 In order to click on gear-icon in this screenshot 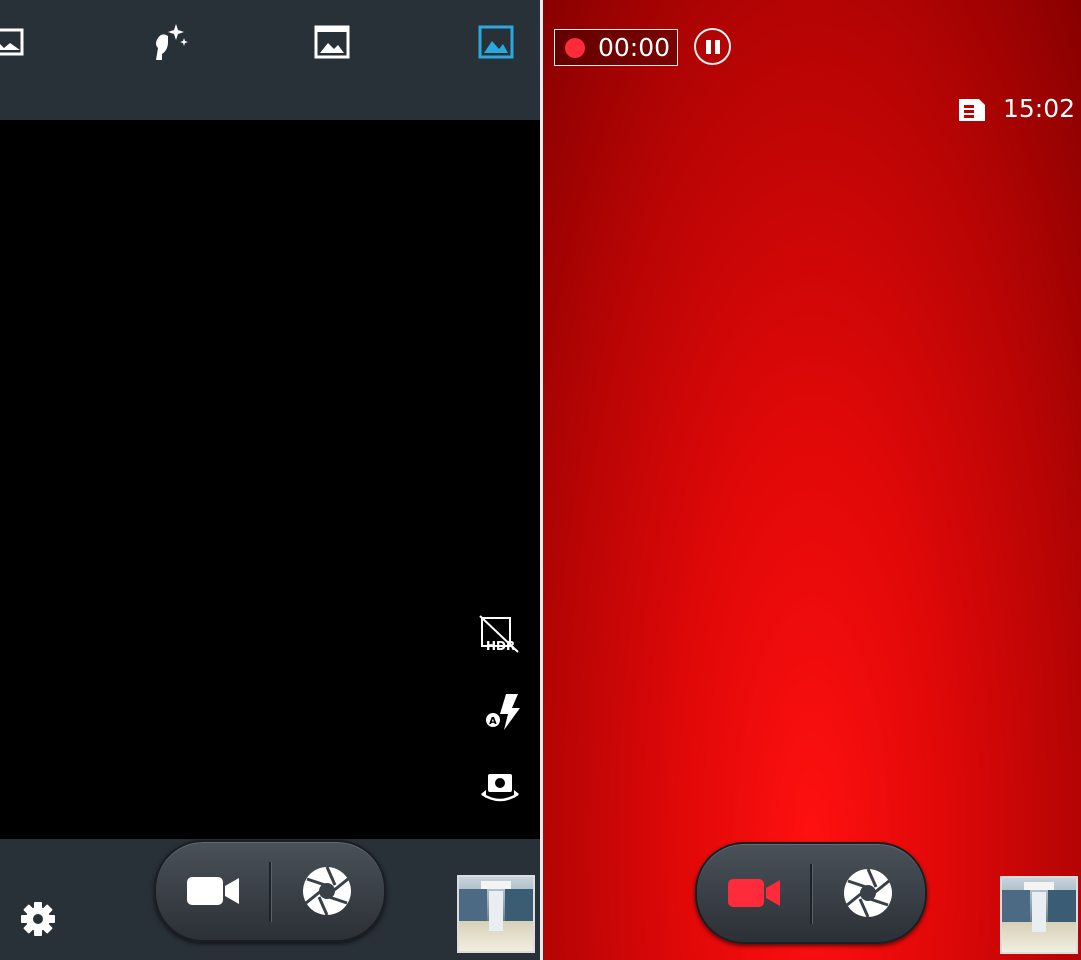, I will do `click(38, 919)`.